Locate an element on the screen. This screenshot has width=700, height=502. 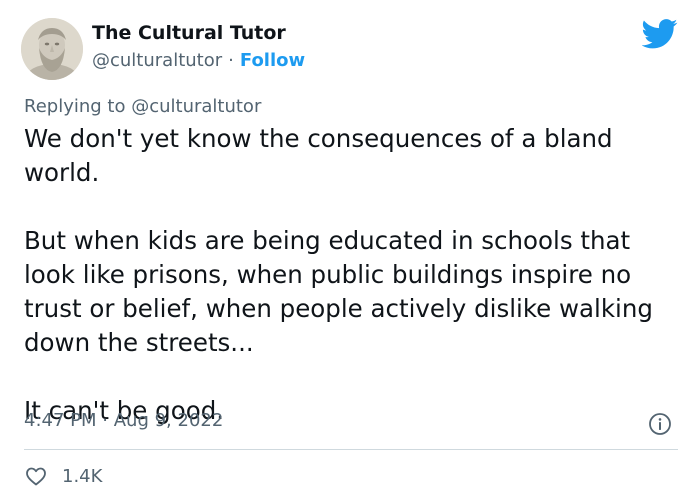
tweet-date: Aug 9, 2022 is located at coordinates (168, 420).